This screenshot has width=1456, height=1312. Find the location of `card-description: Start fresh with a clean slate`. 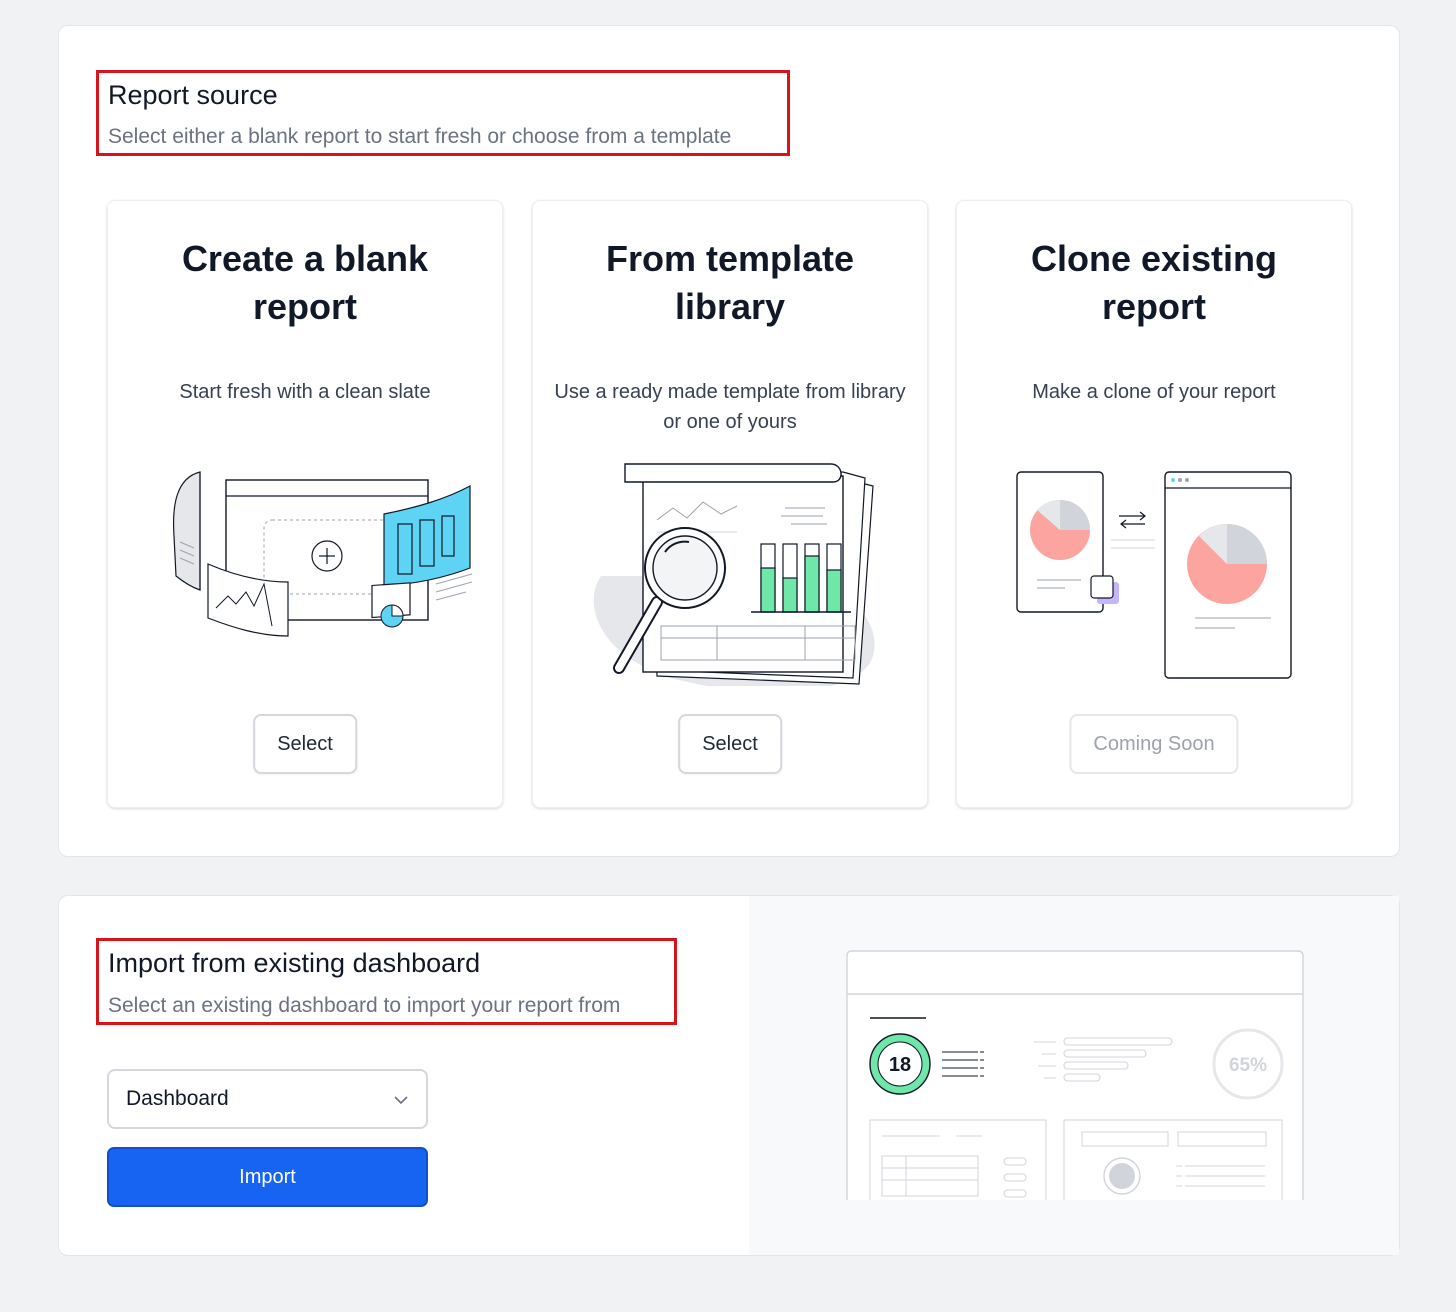

card-description: Start fresh with a clean slate is located at coordinates (305, 392).